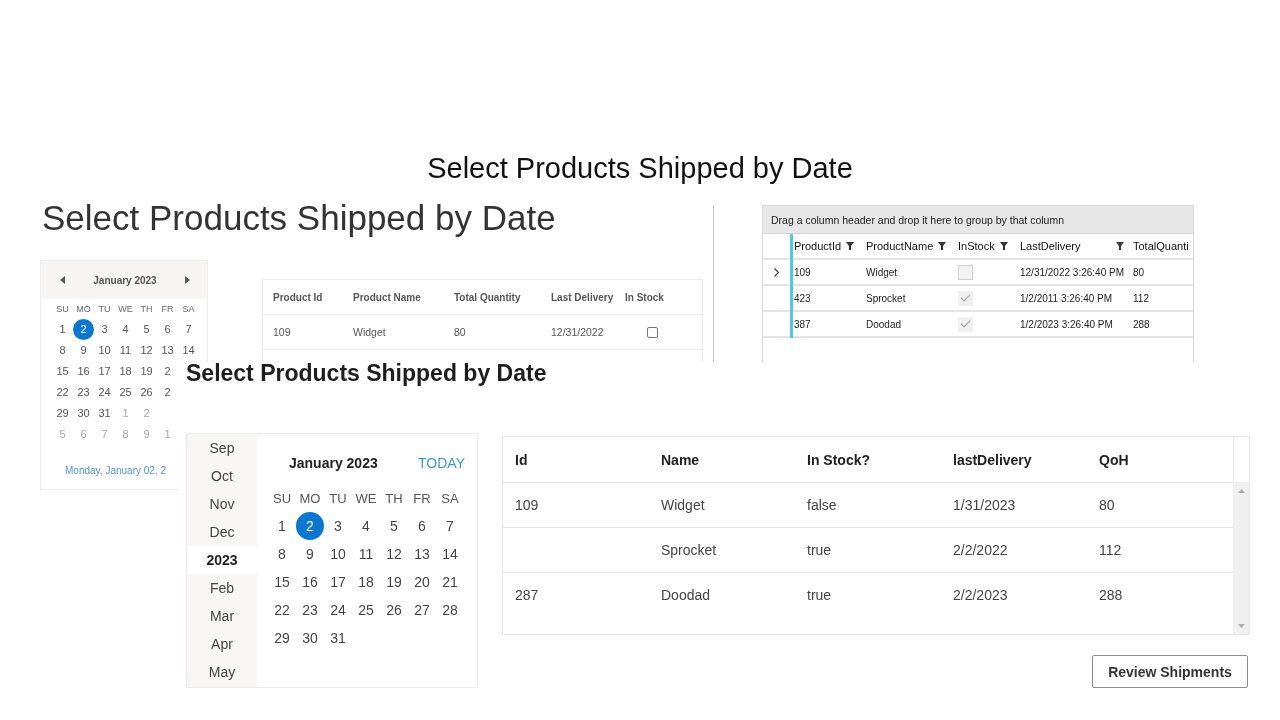 This screenshot has height=720, width=1280. Describe the element at coordinates (826, 247) in the screenshot. I see `column-header: ProductId` at that location.